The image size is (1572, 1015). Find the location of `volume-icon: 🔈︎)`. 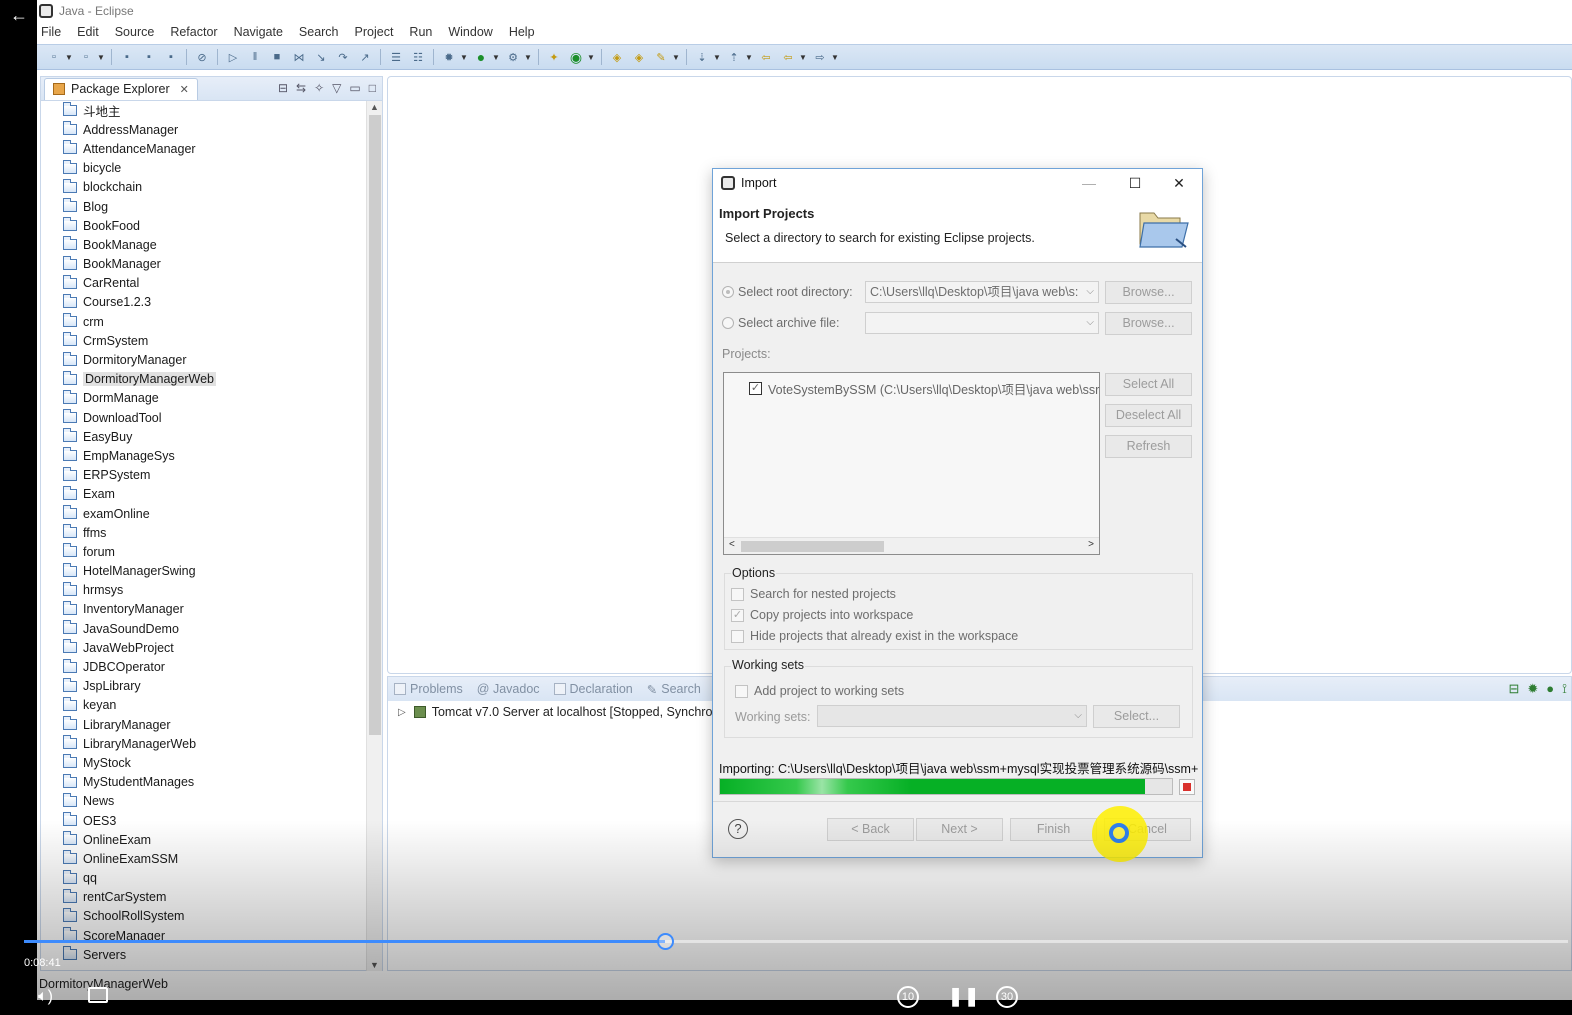

volume-icon: 🔈︎) is located at coordinates (45, 997).